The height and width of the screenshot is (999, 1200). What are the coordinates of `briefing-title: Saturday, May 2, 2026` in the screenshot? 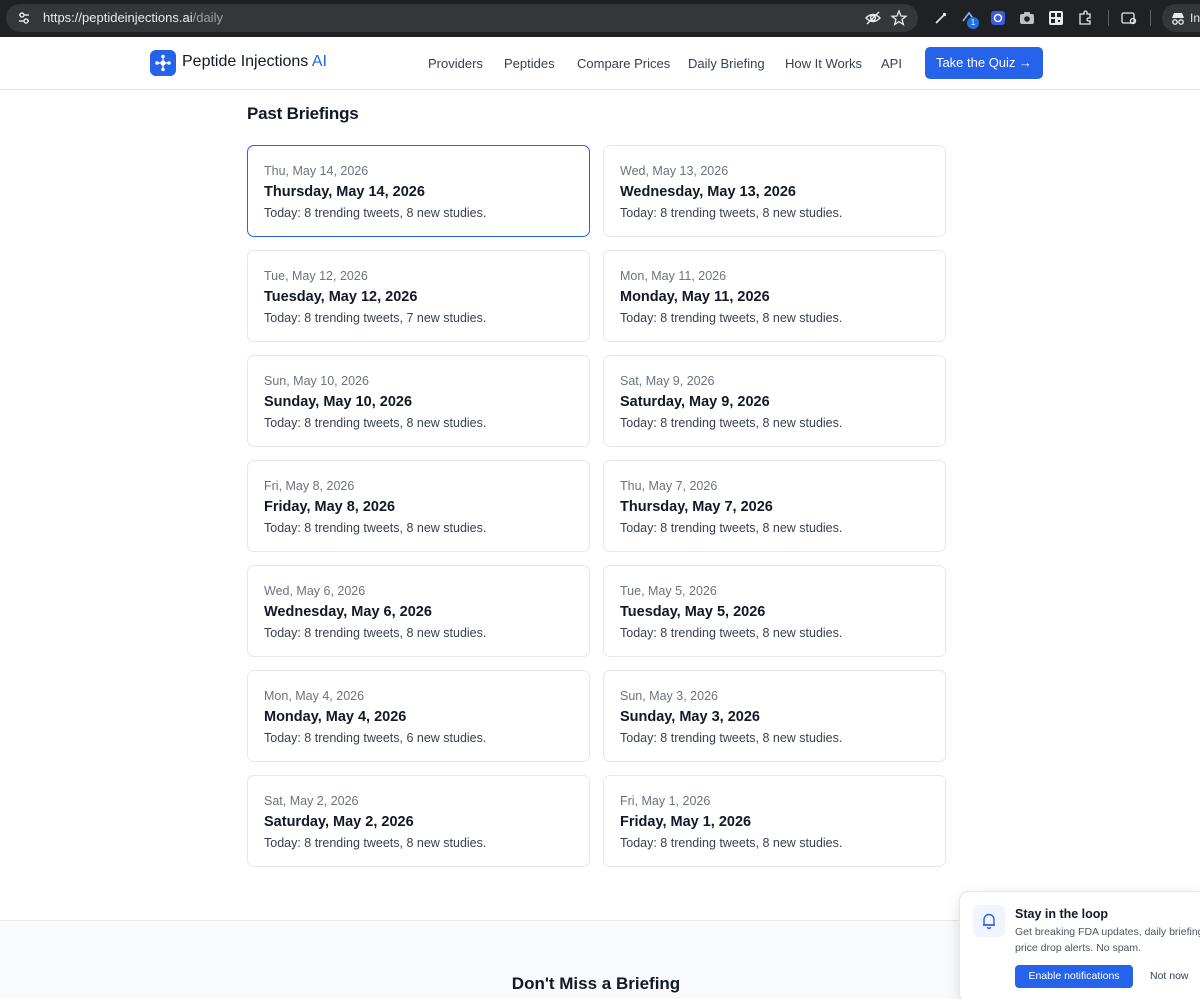 It's located at (339, 822).